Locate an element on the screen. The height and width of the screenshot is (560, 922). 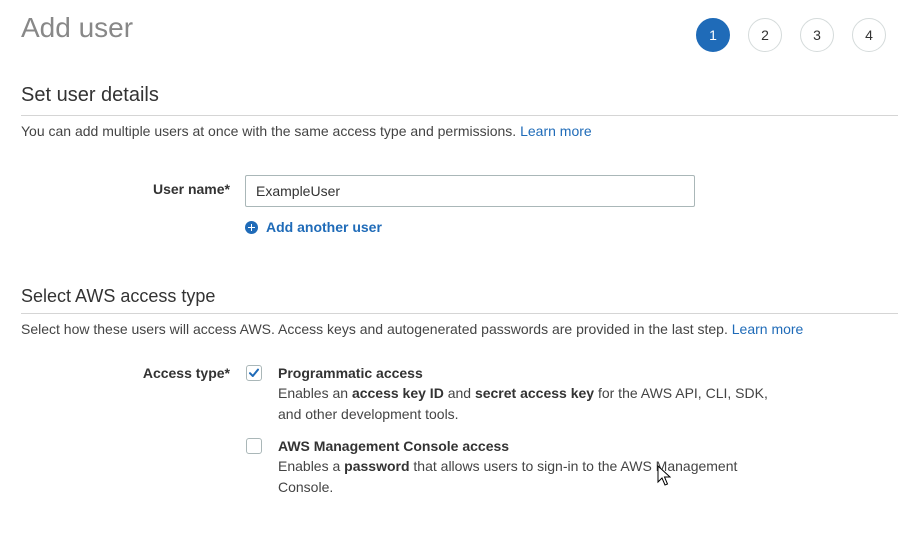
mouse-cursor-icon is located at coordinates (664, 475).